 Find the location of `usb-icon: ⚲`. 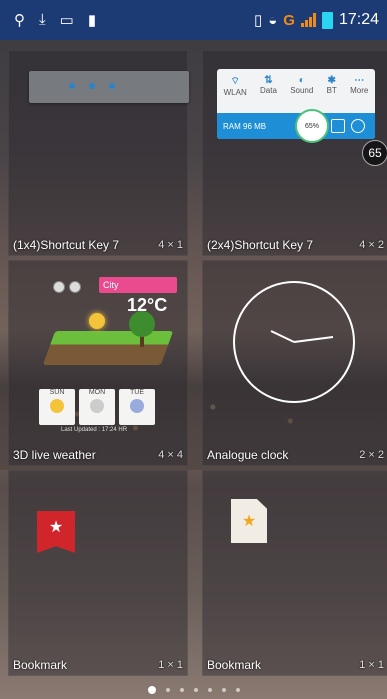

usb-icon: ⚲ is located at coordinates (19, 20).